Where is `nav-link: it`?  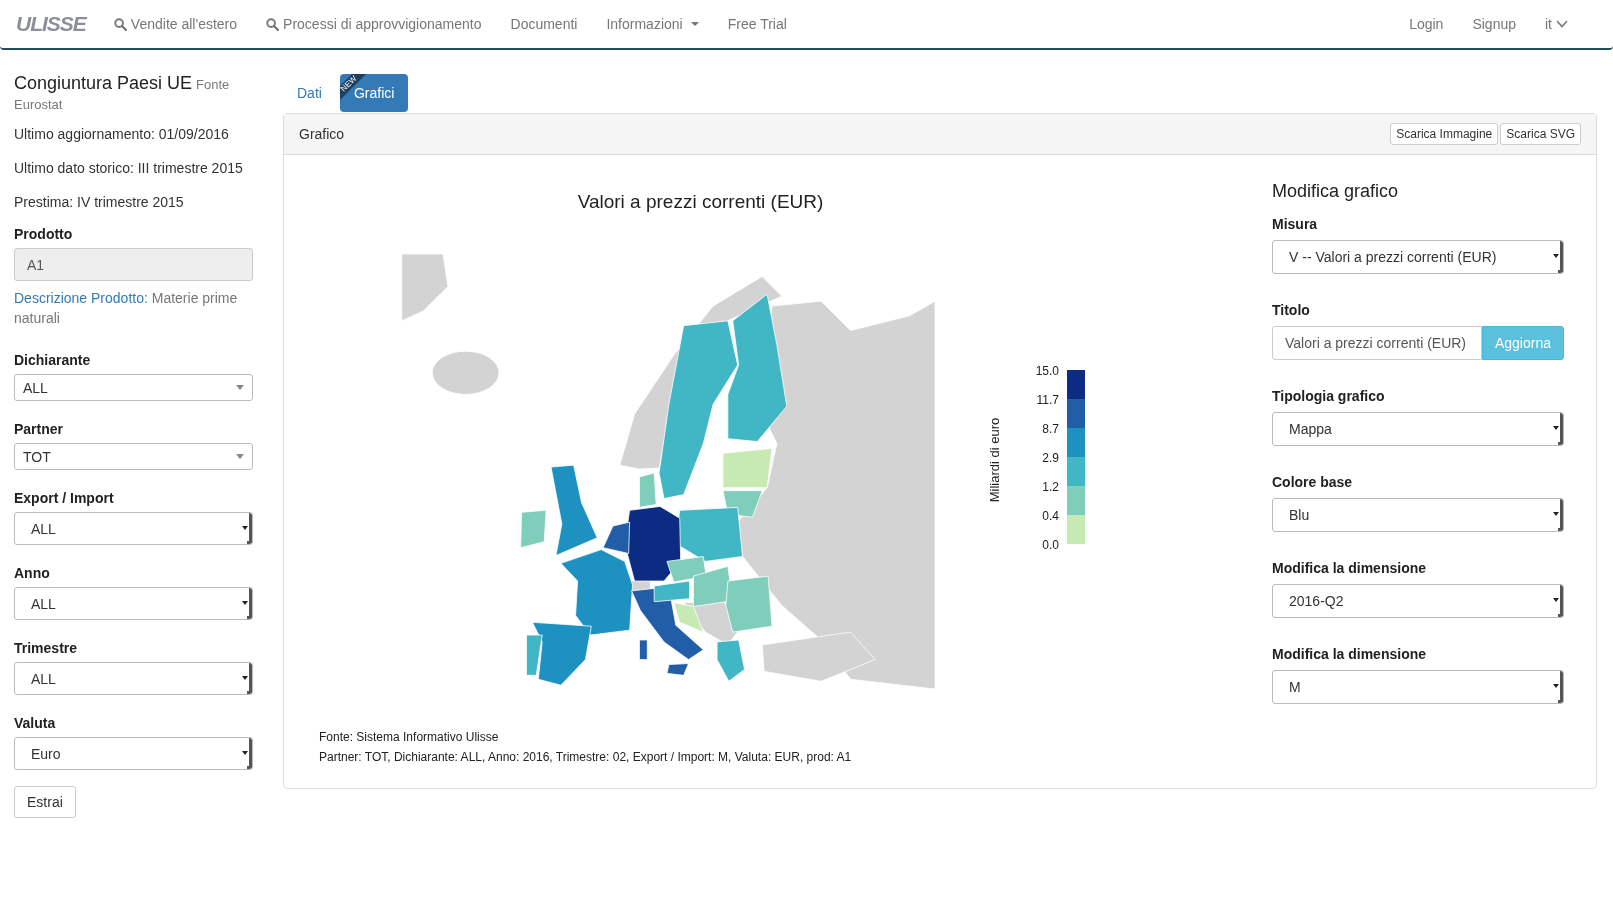
nav-link: it is located at coordinates (1556, 24).